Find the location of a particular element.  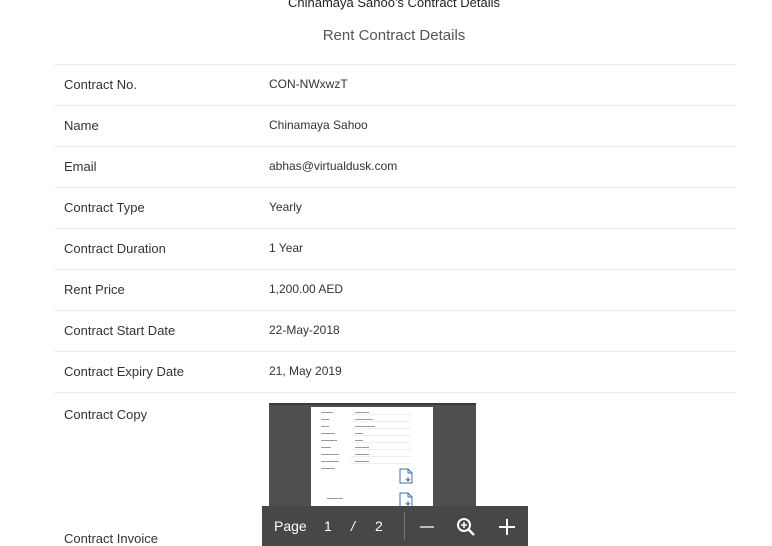

row-label: Contract Type is located at coordinates (104, 207).